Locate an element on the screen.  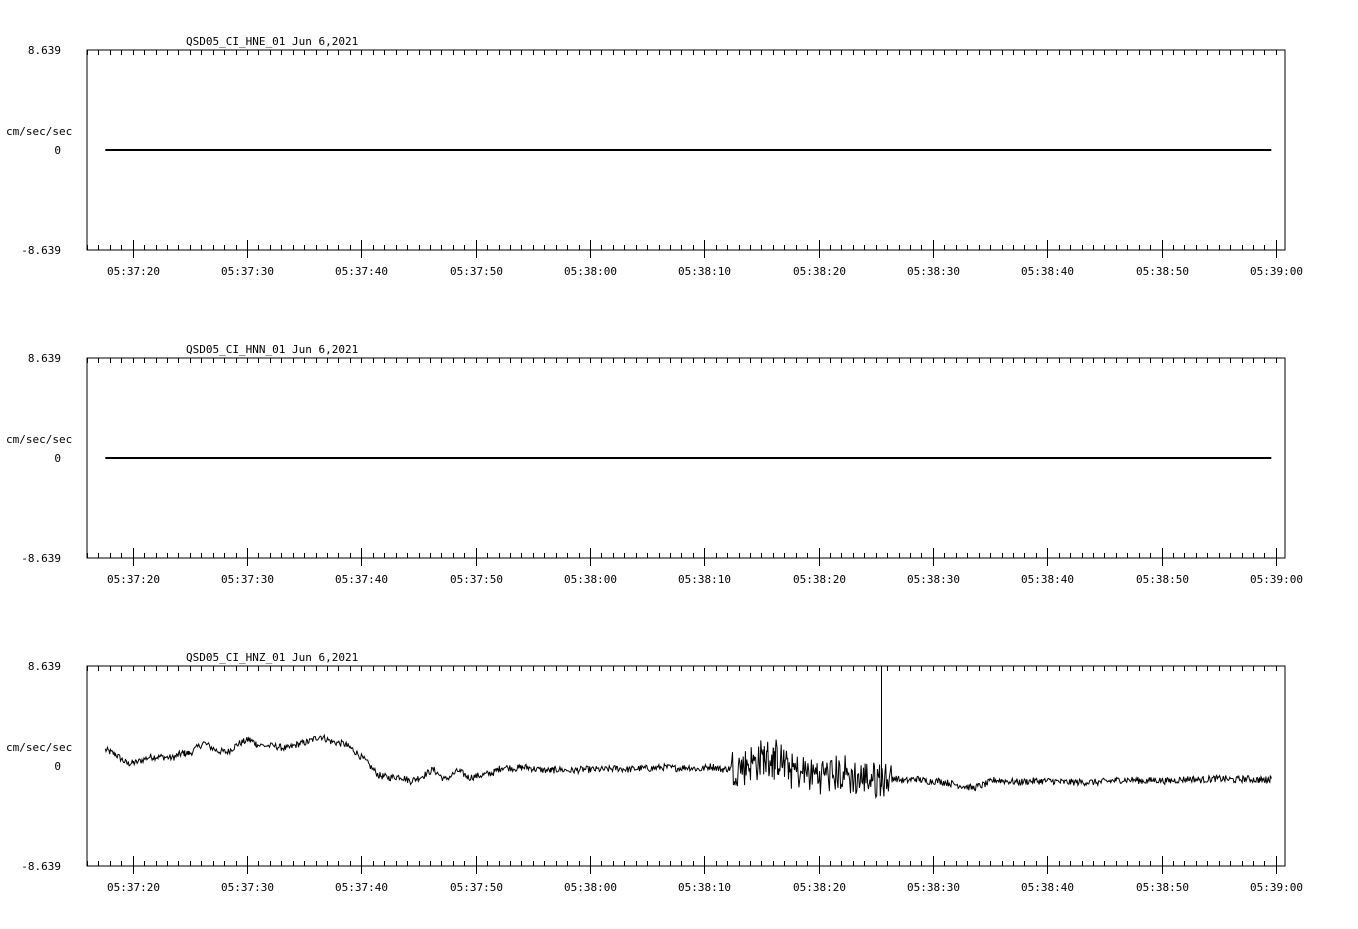
chart-title: QSD05_CI_HNZ_01 Jun 6,2021 is located at coordinates (272, 657).